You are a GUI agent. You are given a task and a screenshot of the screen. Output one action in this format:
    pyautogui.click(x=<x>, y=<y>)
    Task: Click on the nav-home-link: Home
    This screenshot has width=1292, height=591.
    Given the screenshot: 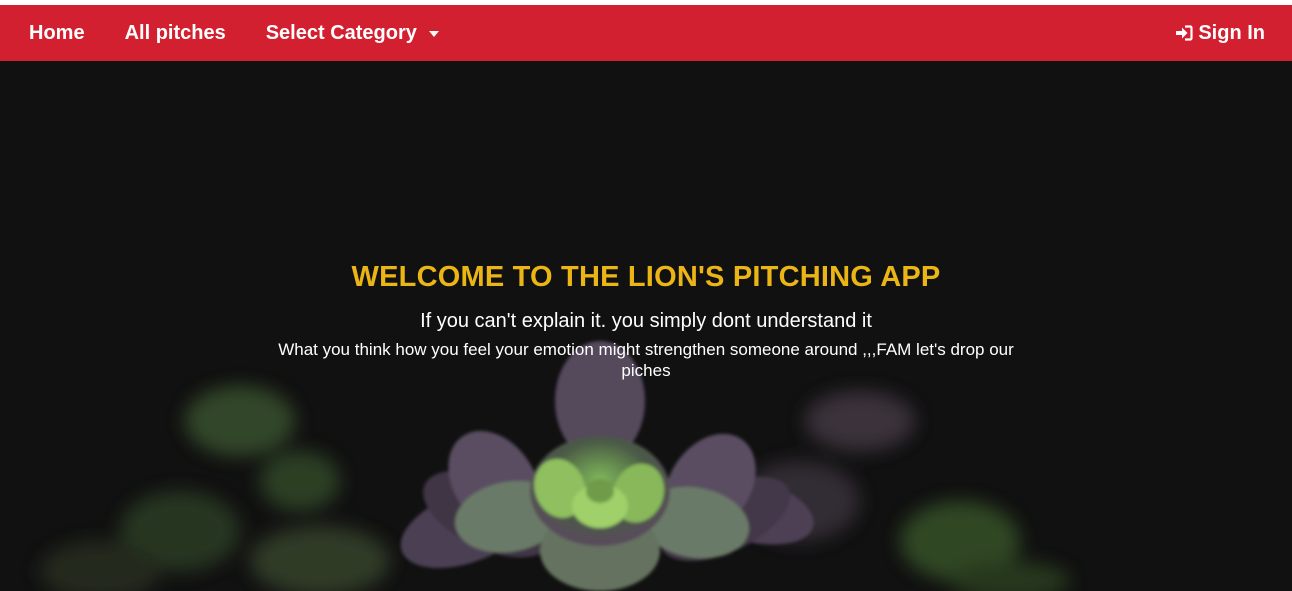 What is the action you would take?
    pyautogui.click(x=57, y=33)
    